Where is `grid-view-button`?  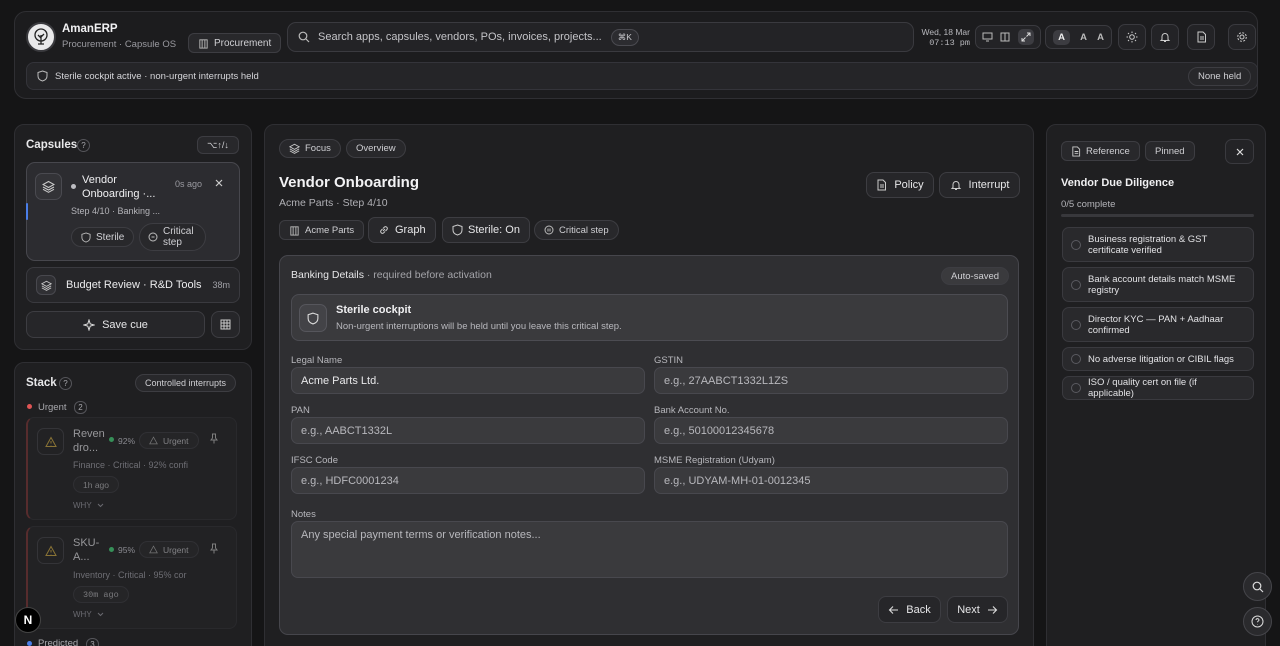
grid-view-button is located at coordinates (225, 324).